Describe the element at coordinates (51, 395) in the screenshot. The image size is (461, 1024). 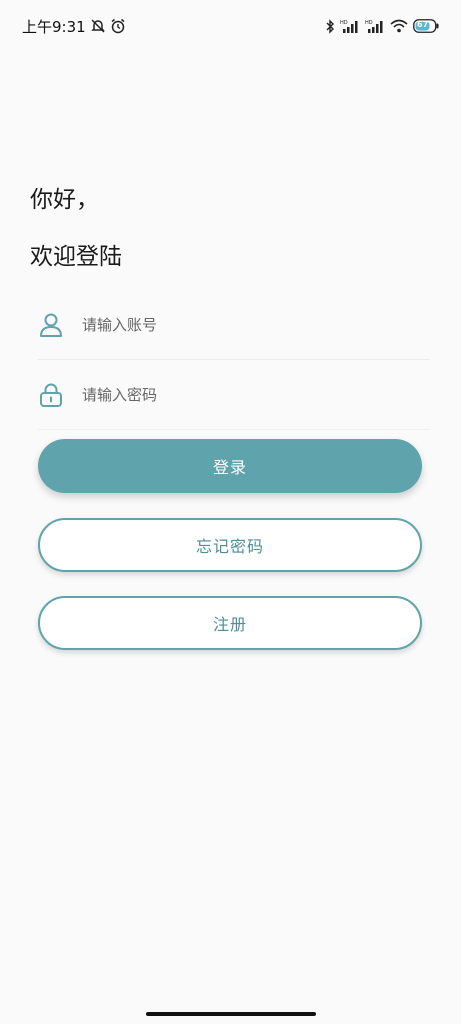
I see `lock-icon` at that location.